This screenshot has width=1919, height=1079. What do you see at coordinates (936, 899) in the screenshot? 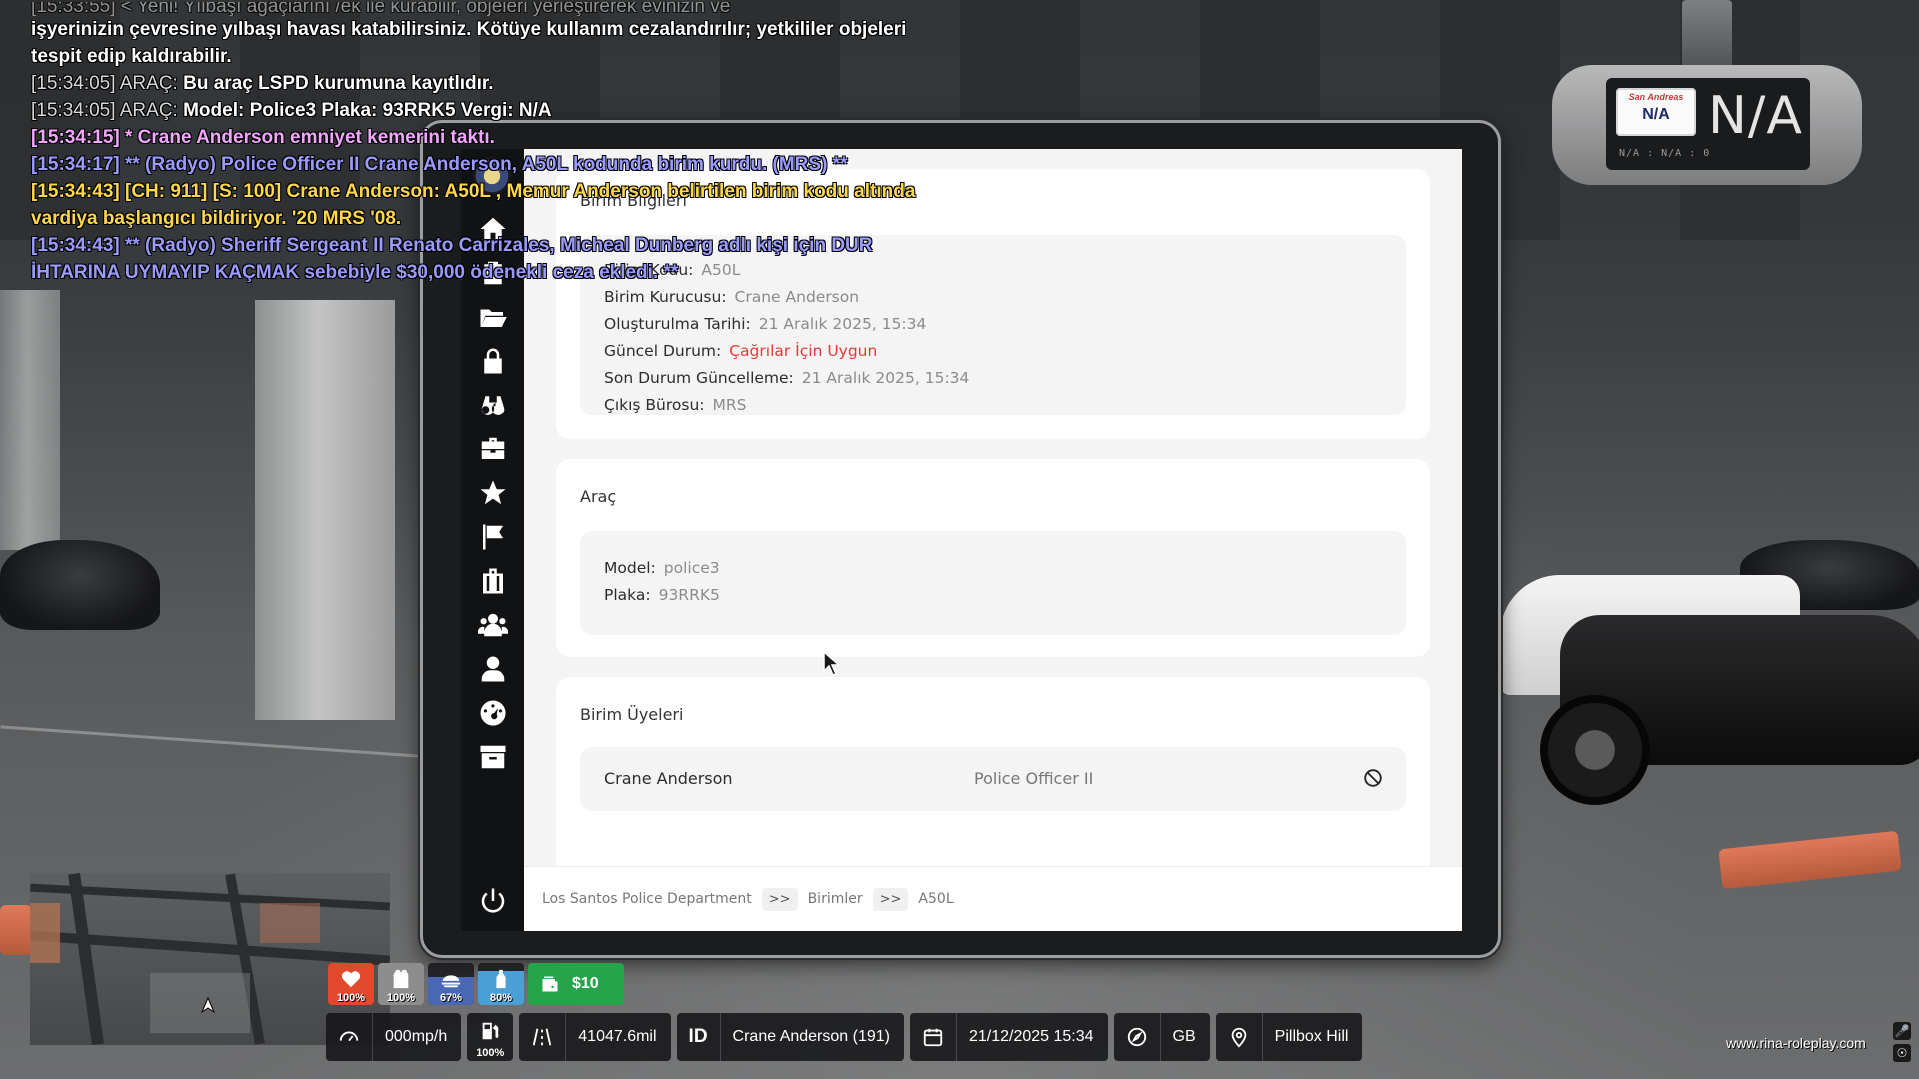
I see `breadcrumb-item-current: A50L` at bounding box center [936, 899].